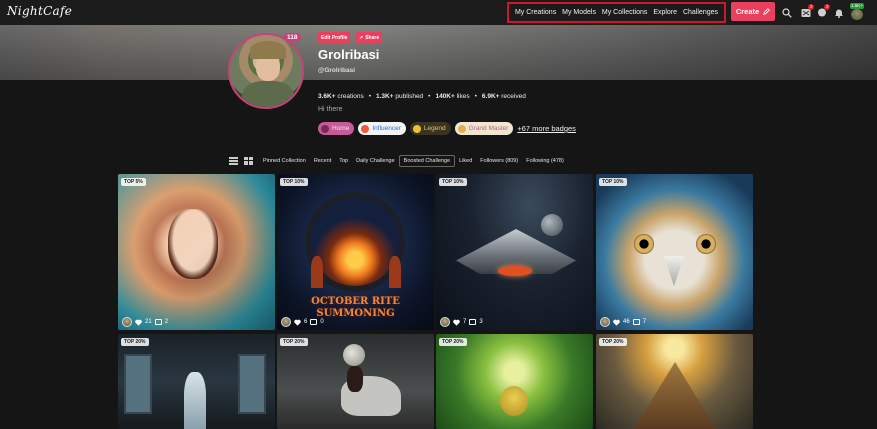  I want to click on nightcafe-logo: NightCafe, so click(39, 11).